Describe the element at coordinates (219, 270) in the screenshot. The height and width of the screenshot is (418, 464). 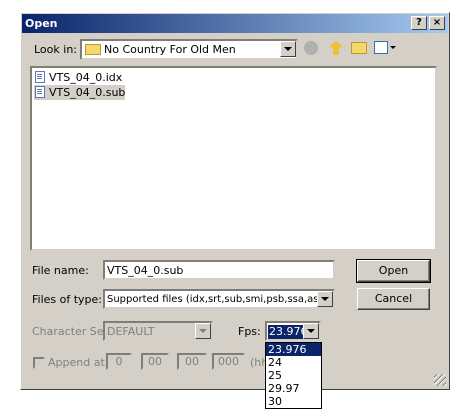
I see `file-name-input: VTS_04_0.sub` at that location.